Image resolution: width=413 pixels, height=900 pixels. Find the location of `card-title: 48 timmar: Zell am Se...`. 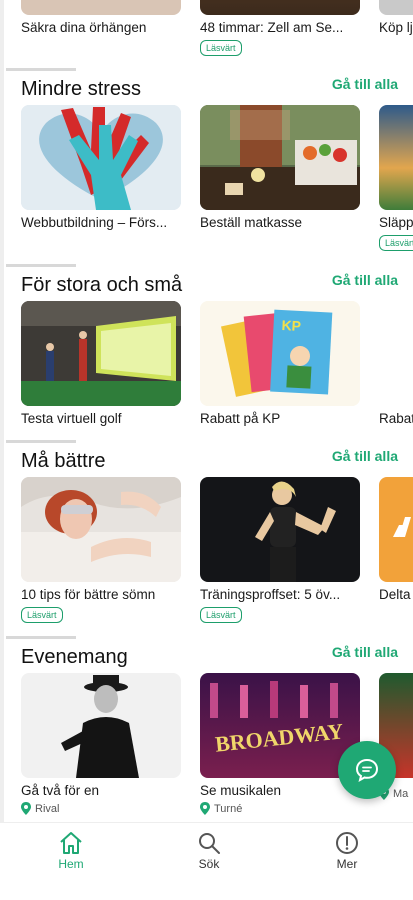

card-title: 48 timmar: Zell am Se... is located at coordinates (272, 27).